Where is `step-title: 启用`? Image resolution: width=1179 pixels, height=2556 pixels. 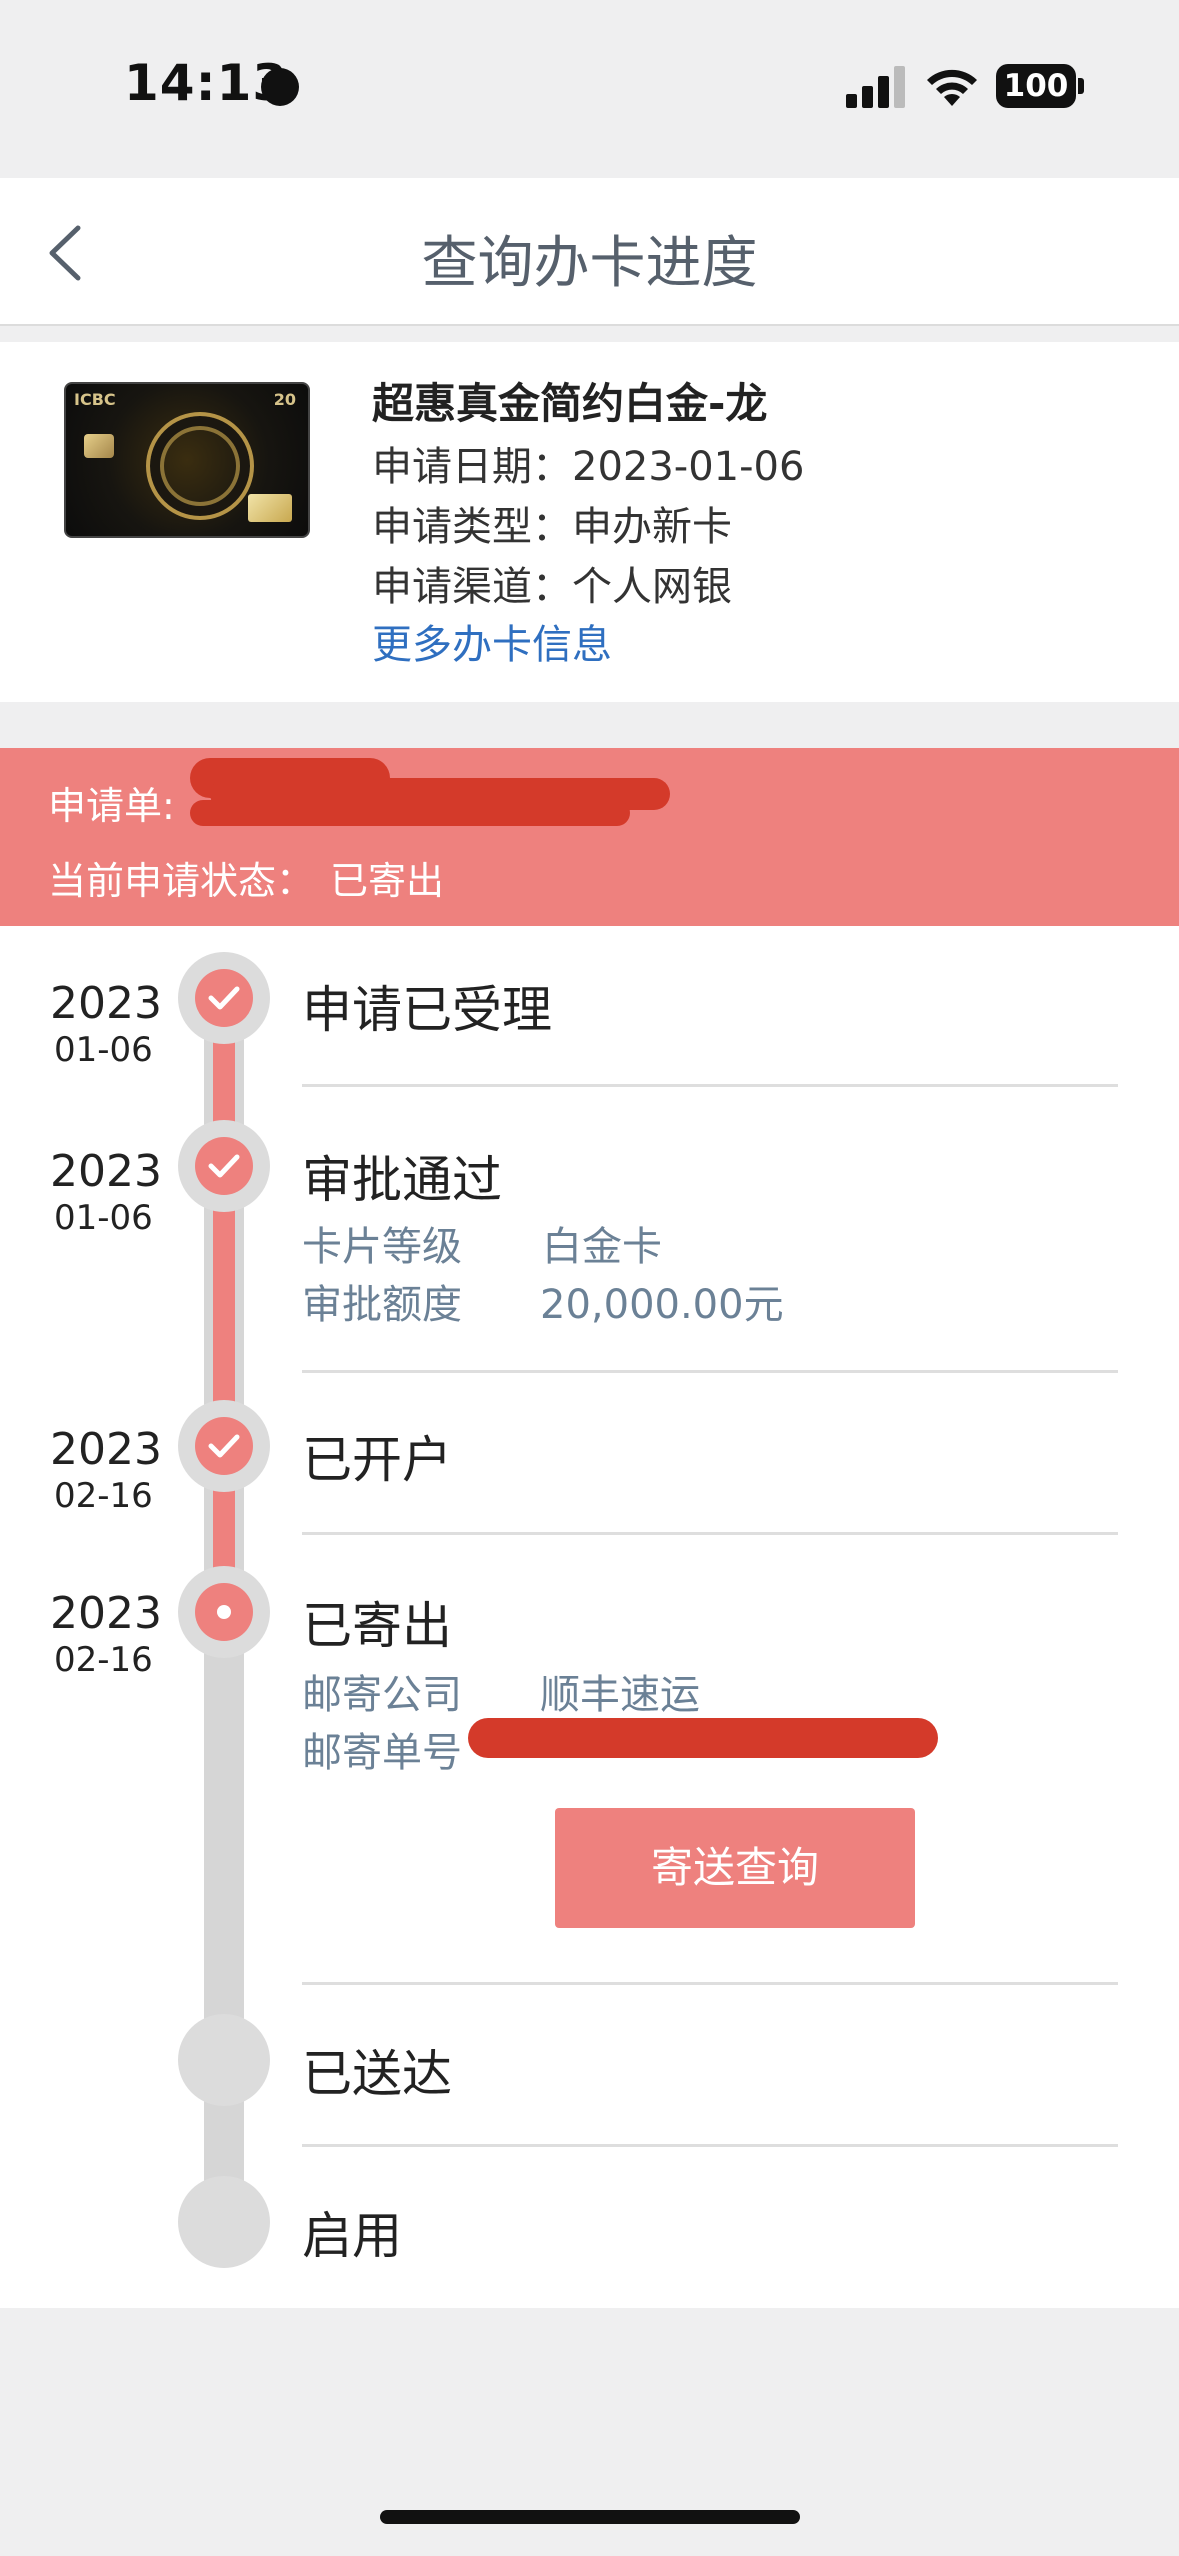
step-title: 启用 is located at coordinates (352, 2236).